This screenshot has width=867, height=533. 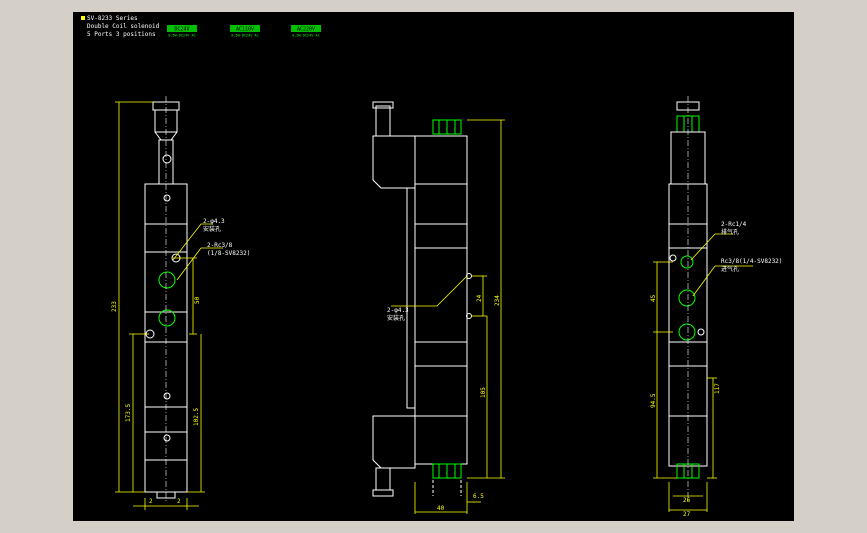 What do you see at coordinates (220, 245) in the screenshot?
I see `callout-port: 2-Rc3/8` at bounding box center [220, 245].